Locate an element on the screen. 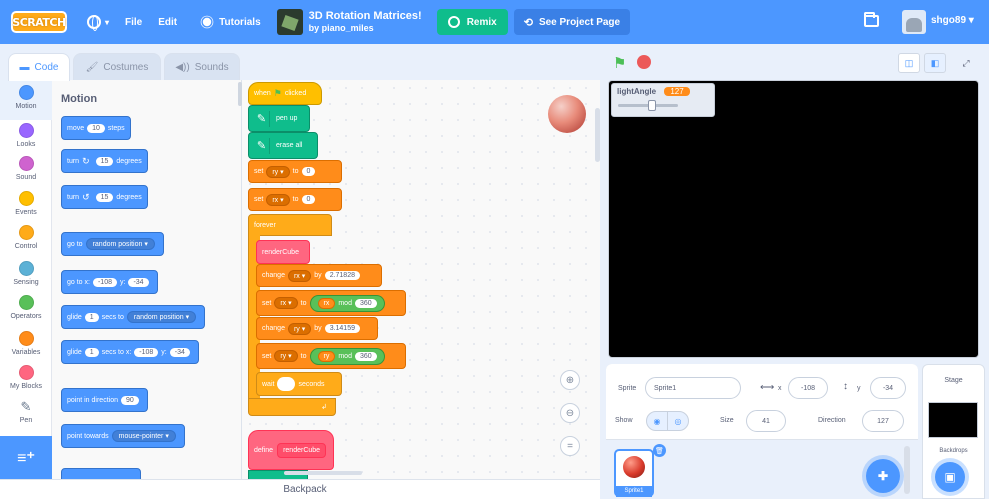  block-go-to: go to random position ▾ is located at coordinates (112, 244).